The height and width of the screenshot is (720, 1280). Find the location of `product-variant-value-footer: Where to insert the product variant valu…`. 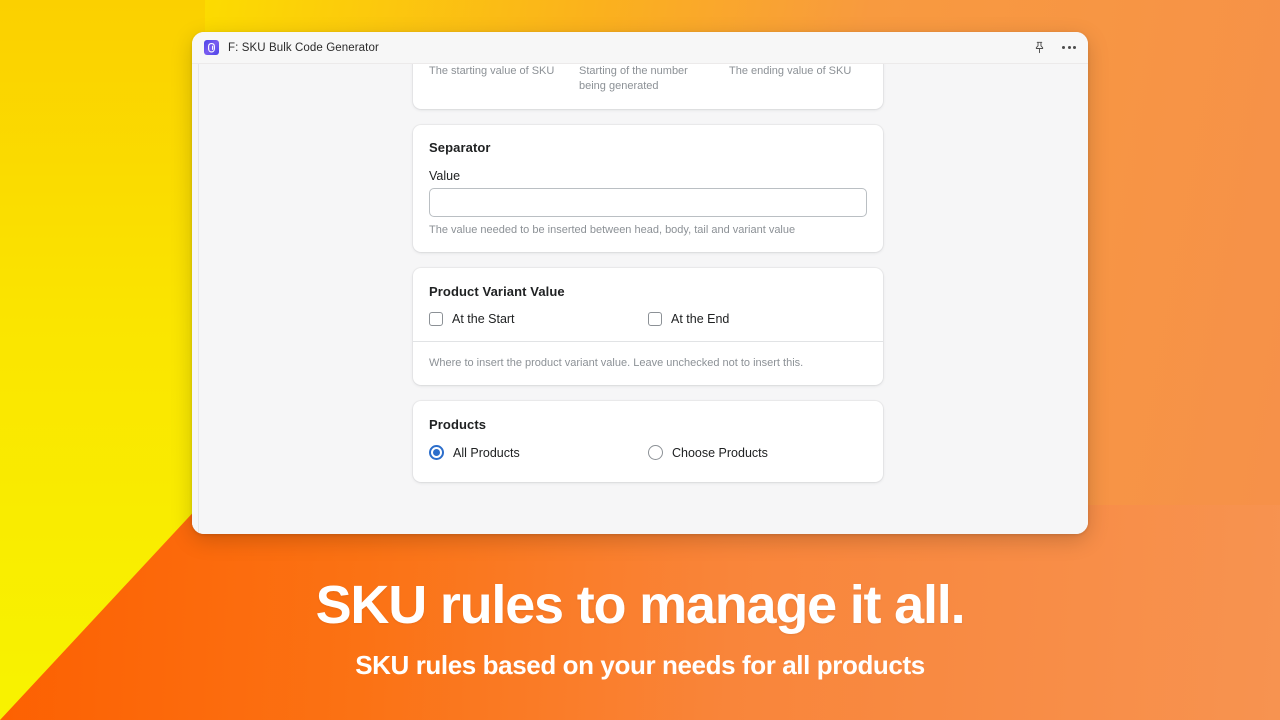

product-variant-value-footer: Where to insert the product variant valu… is located at coordinates (648, 363).